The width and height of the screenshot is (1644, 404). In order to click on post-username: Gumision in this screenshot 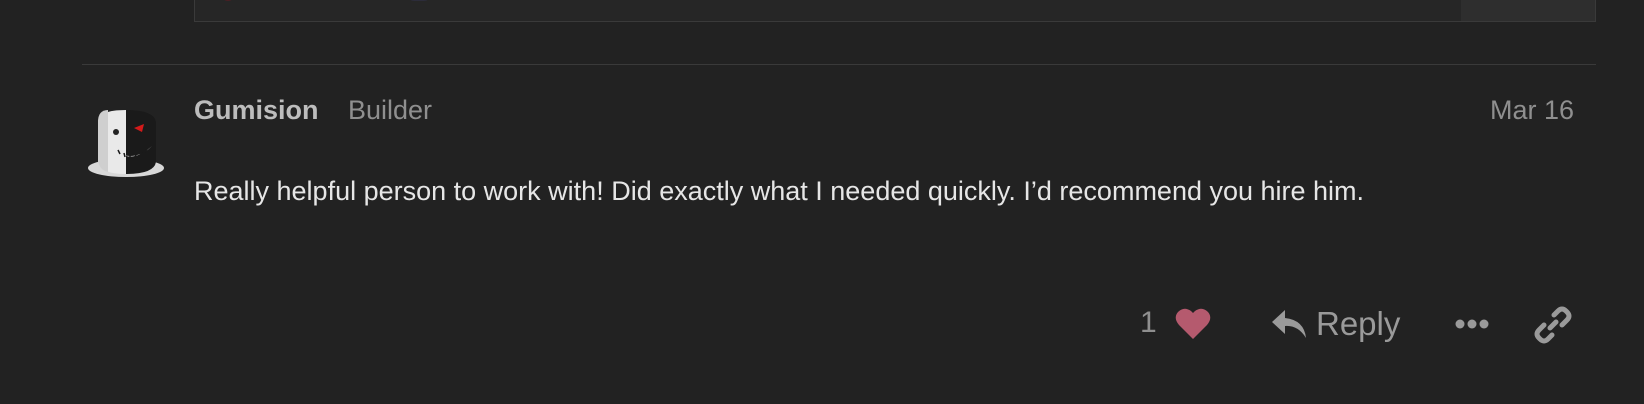, I will do `click(256, 110)`.